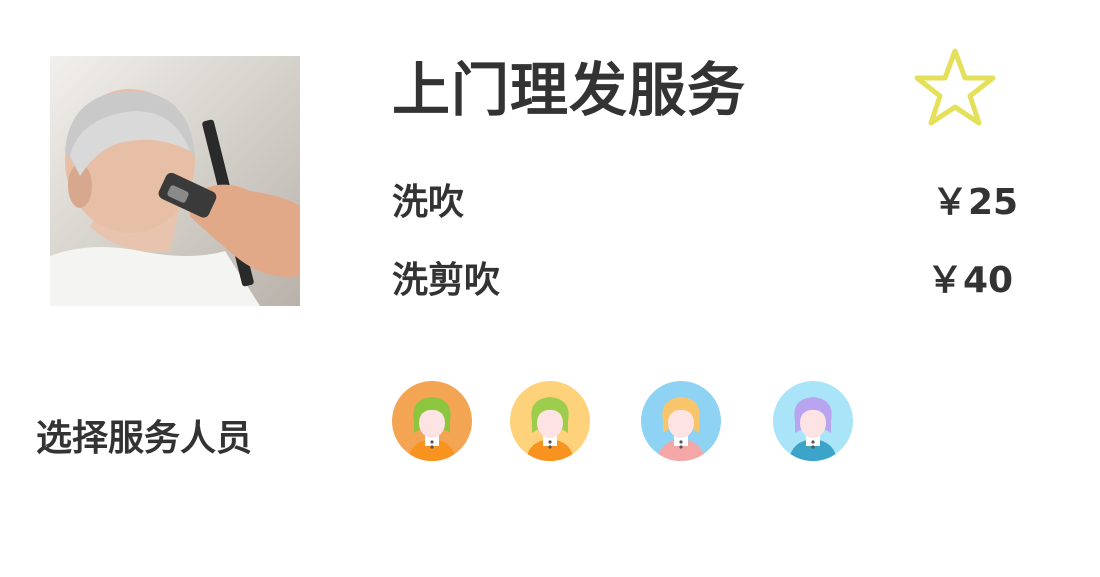 The height and width of the screenshot is (577, 1100). Describe the element at coordinates (446, 280) in the screenshot. I see `service-option-name: 洗剪吹` at that location.